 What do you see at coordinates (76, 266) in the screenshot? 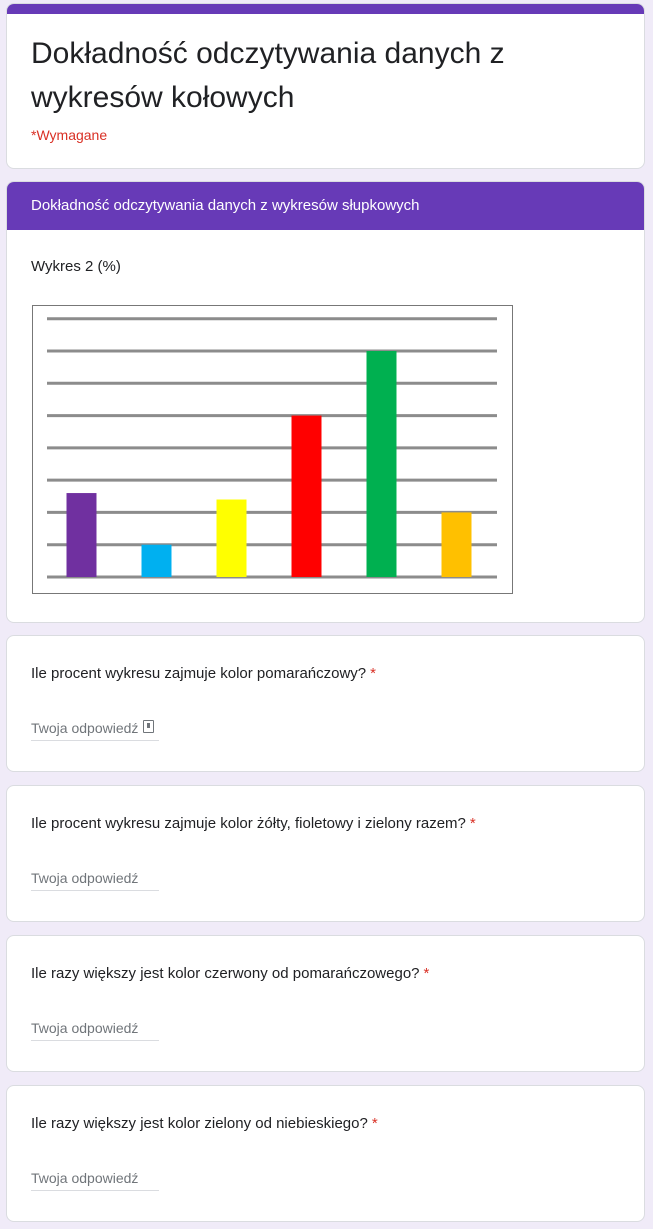
I see `chart-caption: Wykres 2 (%)` at bounding box center [76, 266].